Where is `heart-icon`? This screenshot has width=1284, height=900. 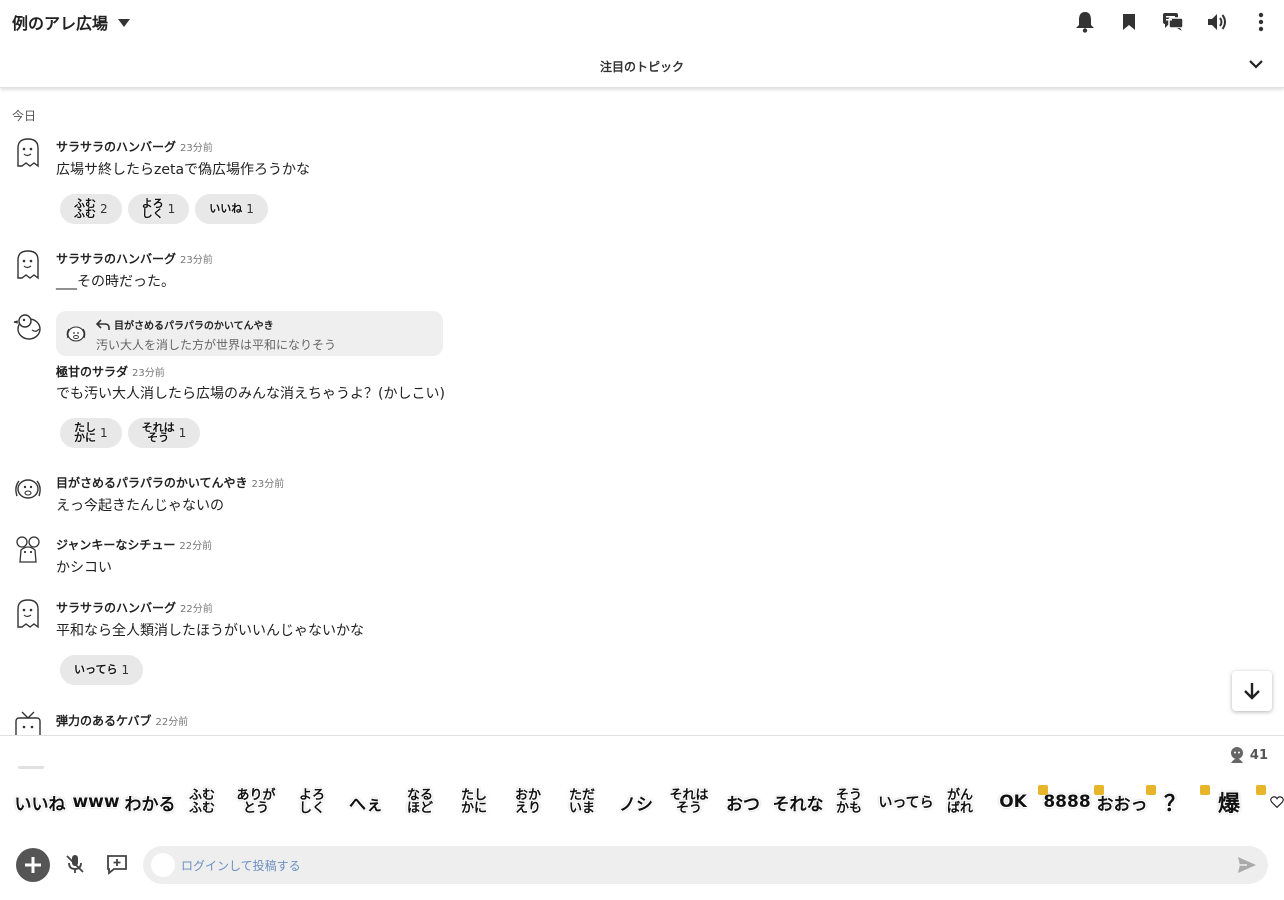
heart-icon is located at coordinates (1277, 802).